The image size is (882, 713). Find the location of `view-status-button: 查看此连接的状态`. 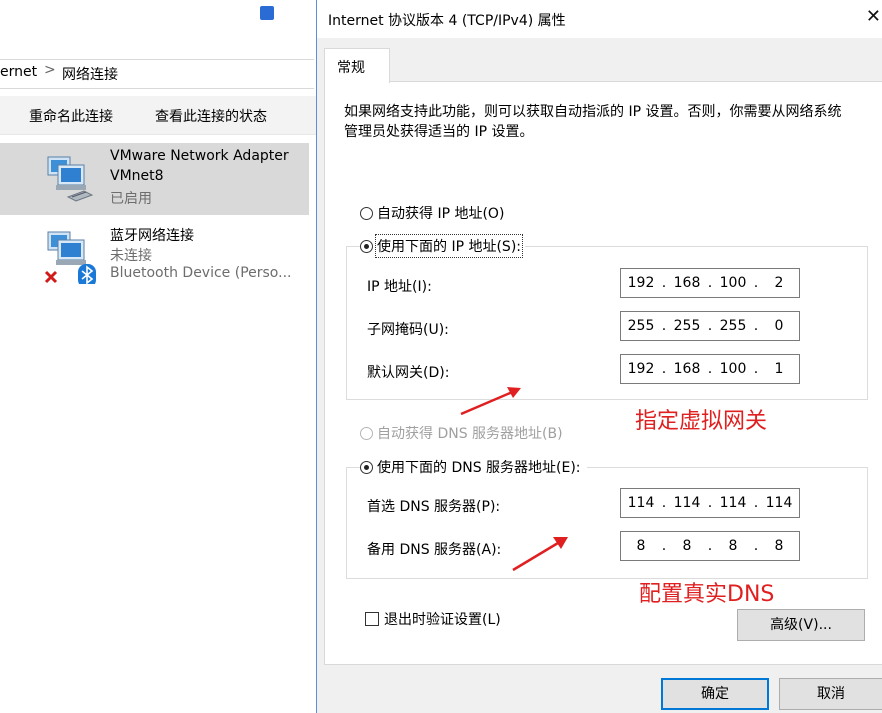

view-status-button: 查看此连接的状态 is located at coordinates (211, 116).